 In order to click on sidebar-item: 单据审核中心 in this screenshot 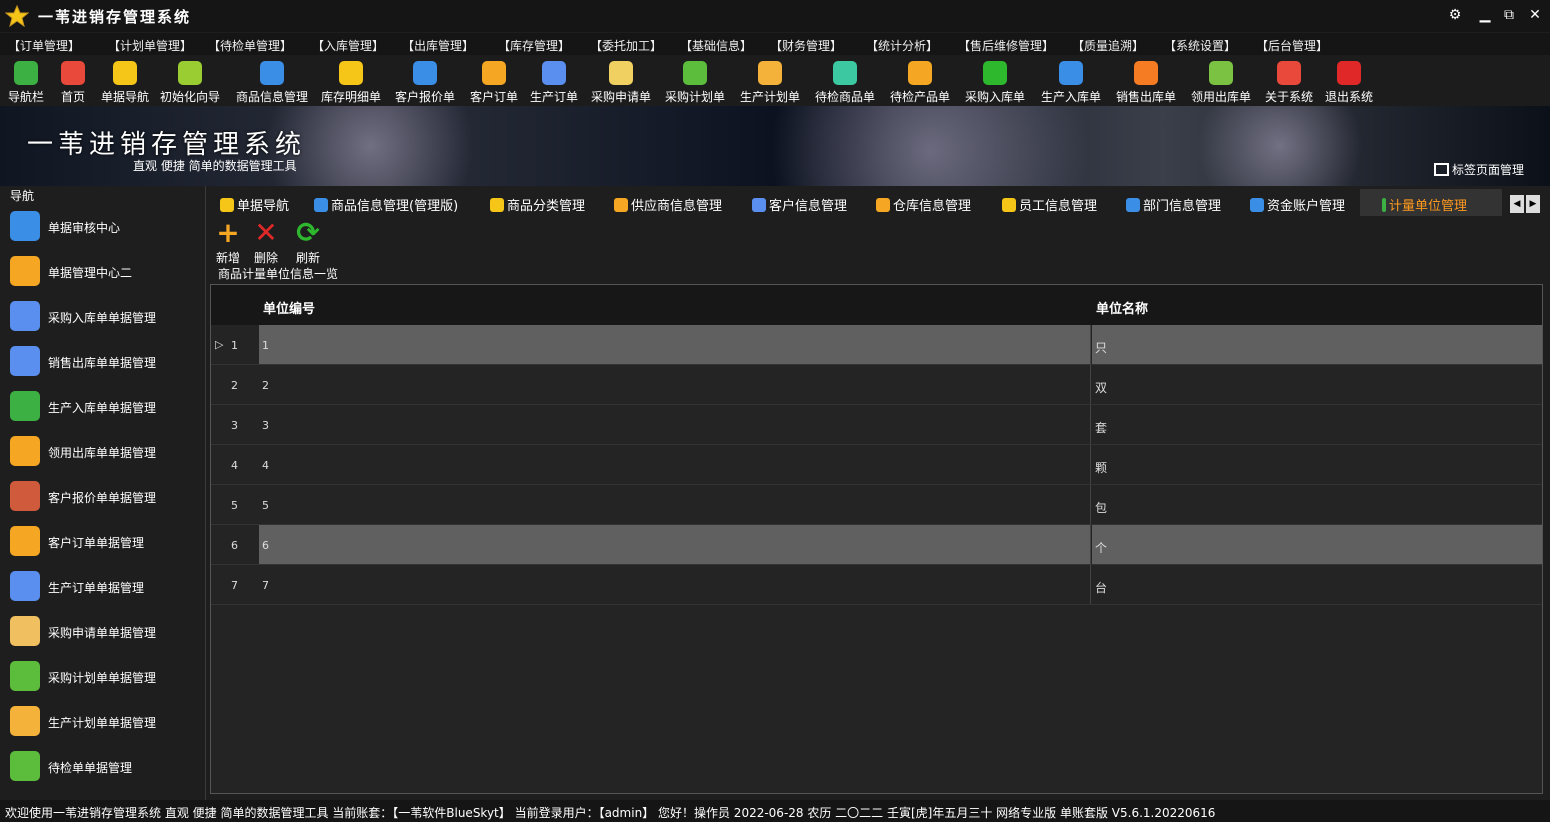, I will do `click(102, 227)`.